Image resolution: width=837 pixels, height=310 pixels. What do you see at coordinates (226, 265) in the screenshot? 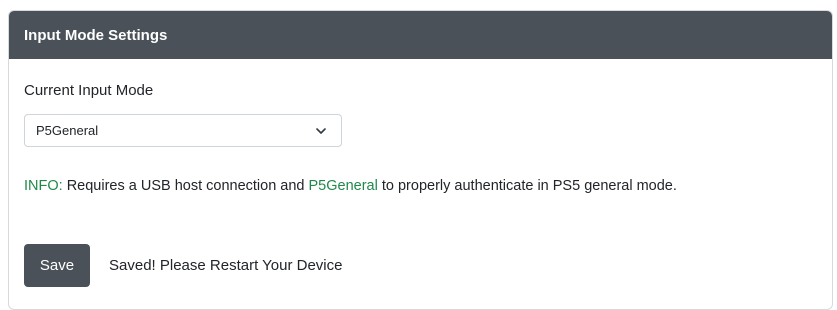
I see `save-status-text: Saved! Please Restart Your Device` at bounding box center [226, 265].